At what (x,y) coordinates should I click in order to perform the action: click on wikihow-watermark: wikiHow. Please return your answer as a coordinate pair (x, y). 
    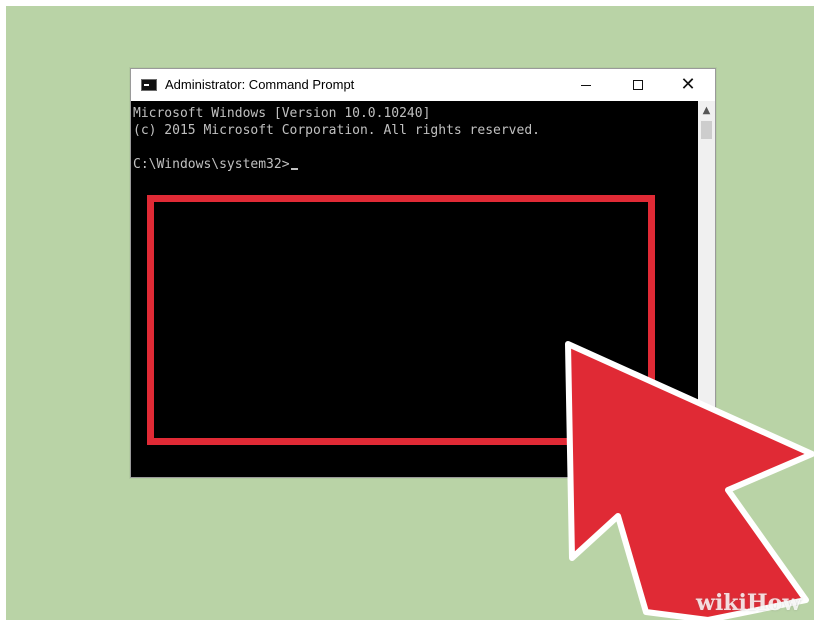
    Looking at the image, I should click on (749, 603).